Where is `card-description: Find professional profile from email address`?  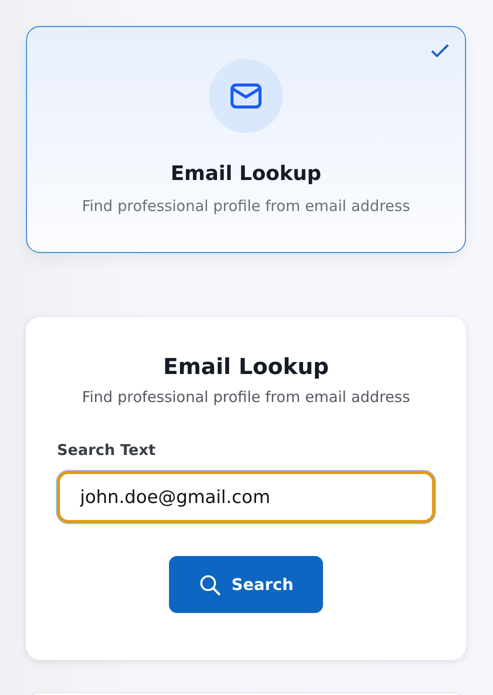 card-description: Find professional profile from email address is located at coordinates (246, 206).